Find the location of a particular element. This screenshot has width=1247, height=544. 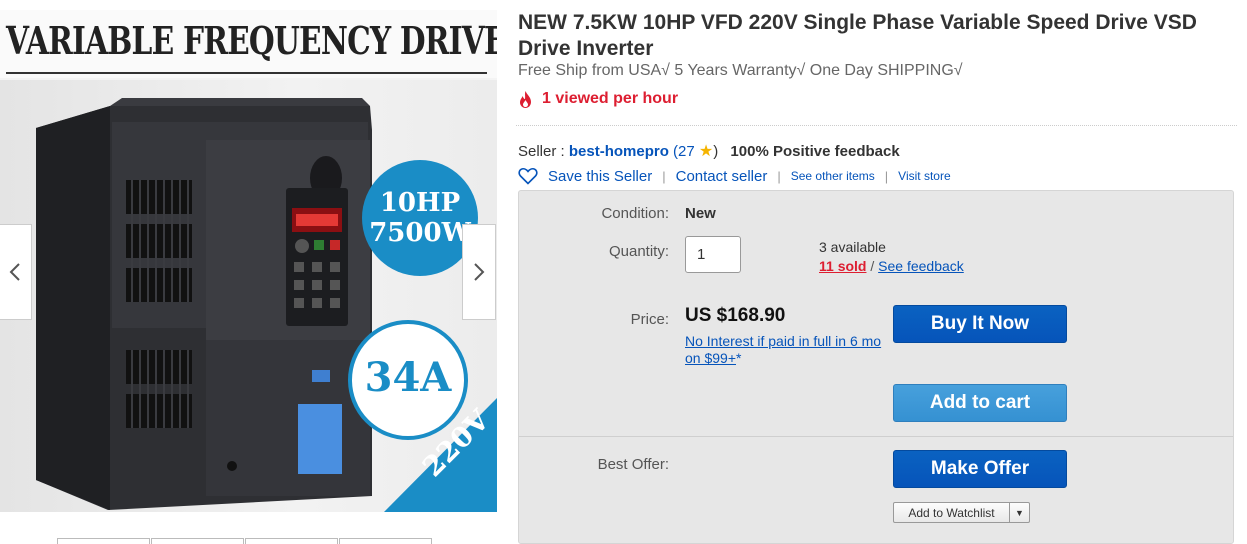

power-badge-text: 10HP 7500W is located at coordinates (420, 218).